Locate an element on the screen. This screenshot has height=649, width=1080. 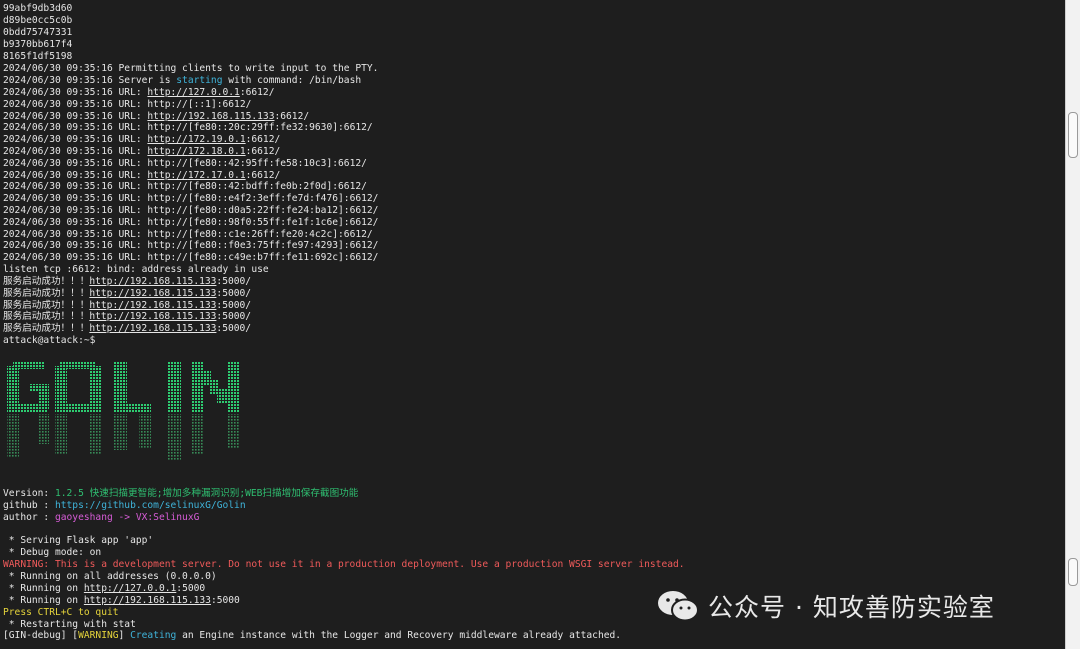
version-value: 1.2.5 快速扫描更智能;增加多种漏洞识别;WEB扫描增加保存截图功能 is located at coordinates (206, 493).